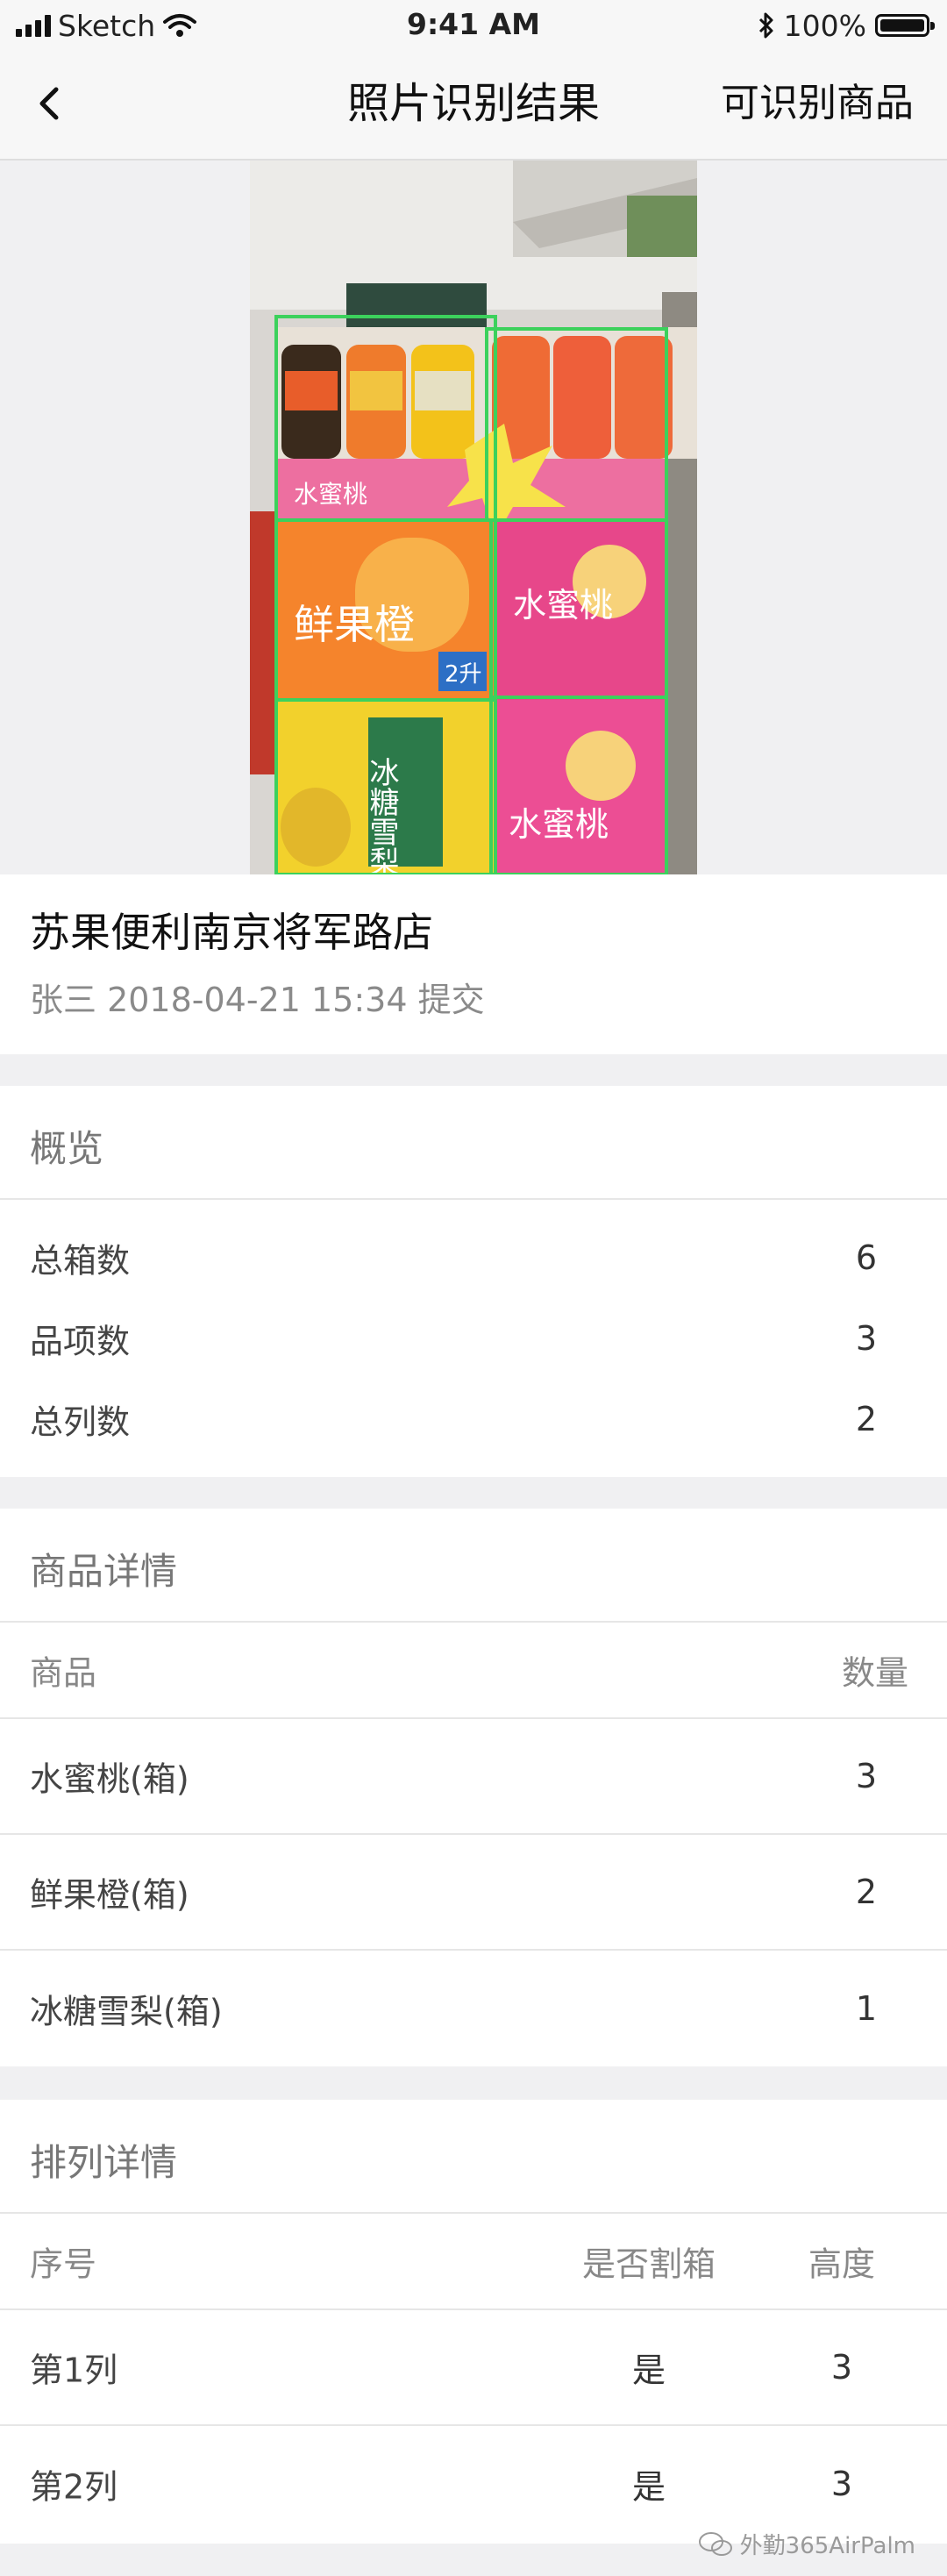 This screenshot has height=2576, width=947. What do you see at coordinates (473, 1419) in the screenshot?
I see `overview-row: 总列数 2` at bounding box center [473, 1419].